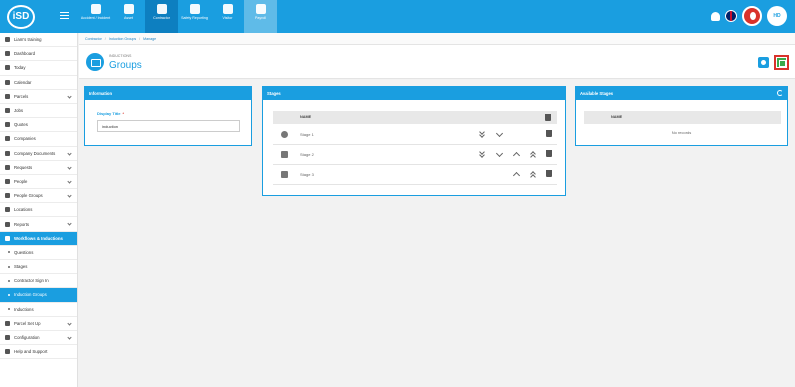 The width and height of the screenshot is (795, 387). What do you see at coordinates (752, 16) in the screenshot?
I see `alert-drop-icon` at bounding box center [752, 16].